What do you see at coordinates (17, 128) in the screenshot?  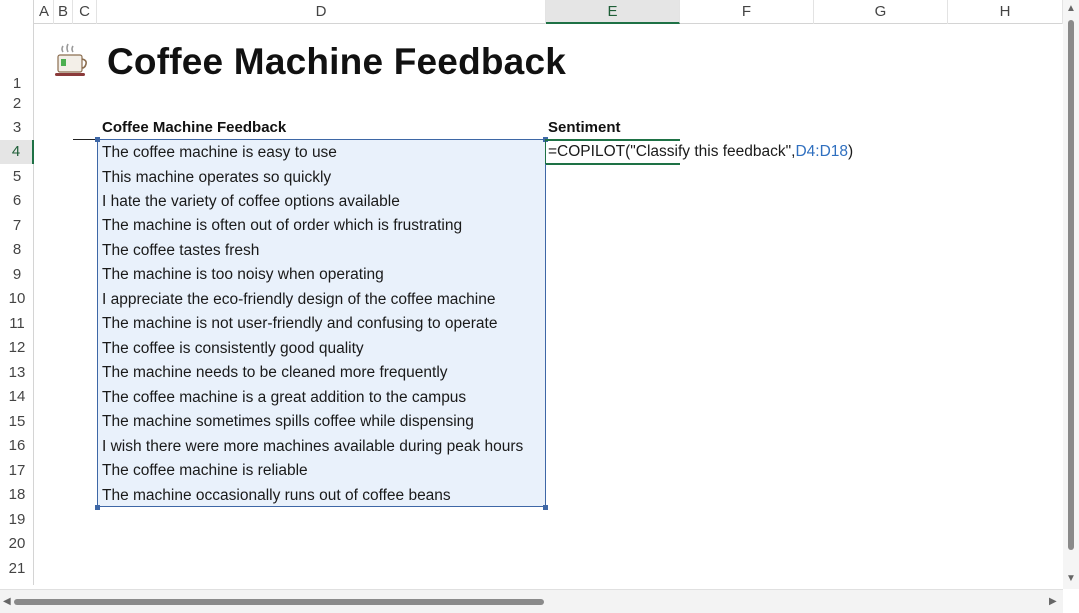 I see `row-header-3: 3` at bounding box center [17, 128].